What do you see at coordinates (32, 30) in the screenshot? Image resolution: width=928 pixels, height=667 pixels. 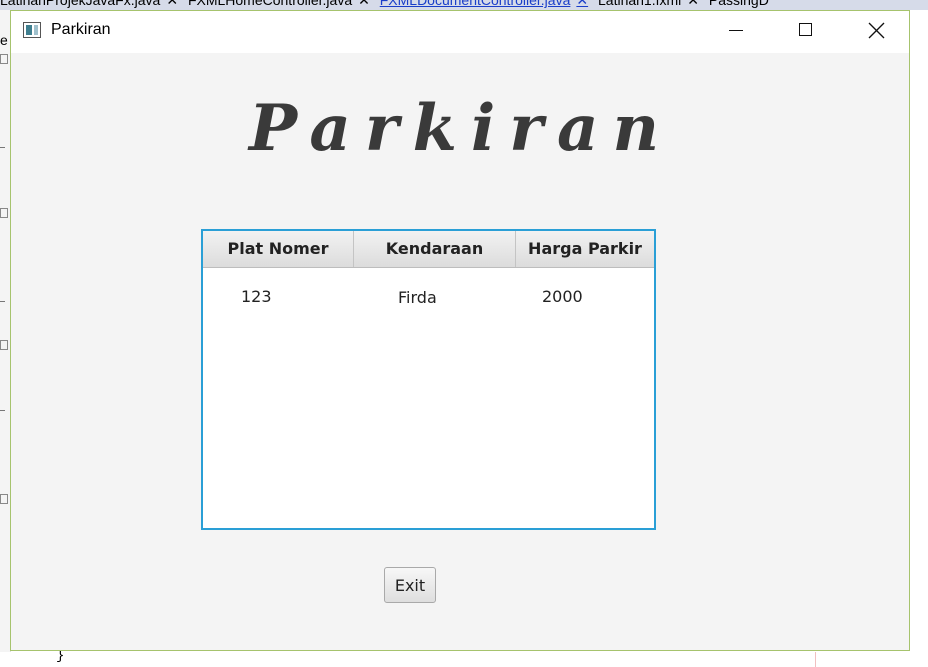 I see `java-app-icon` at bounding box center [32, 30].